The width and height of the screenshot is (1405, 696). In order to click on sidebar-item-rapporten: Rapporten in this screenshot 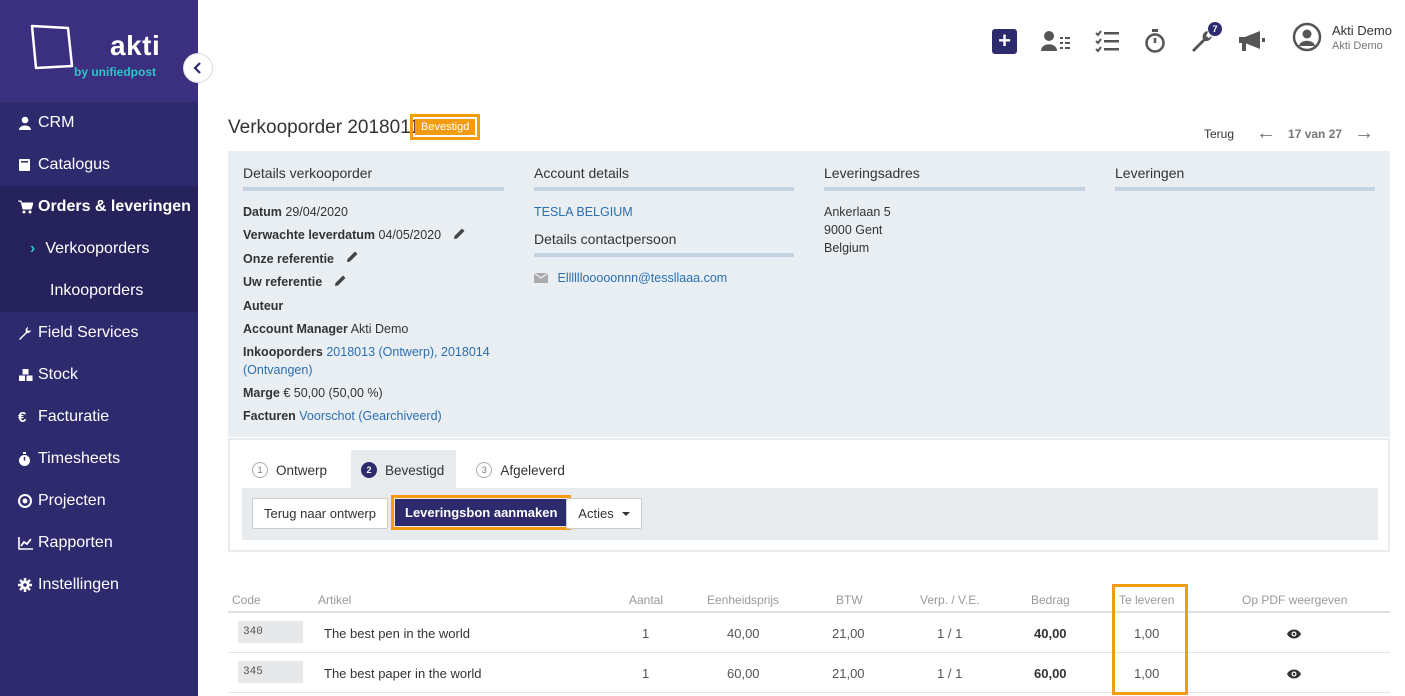, I will do `click(99, 543)`.